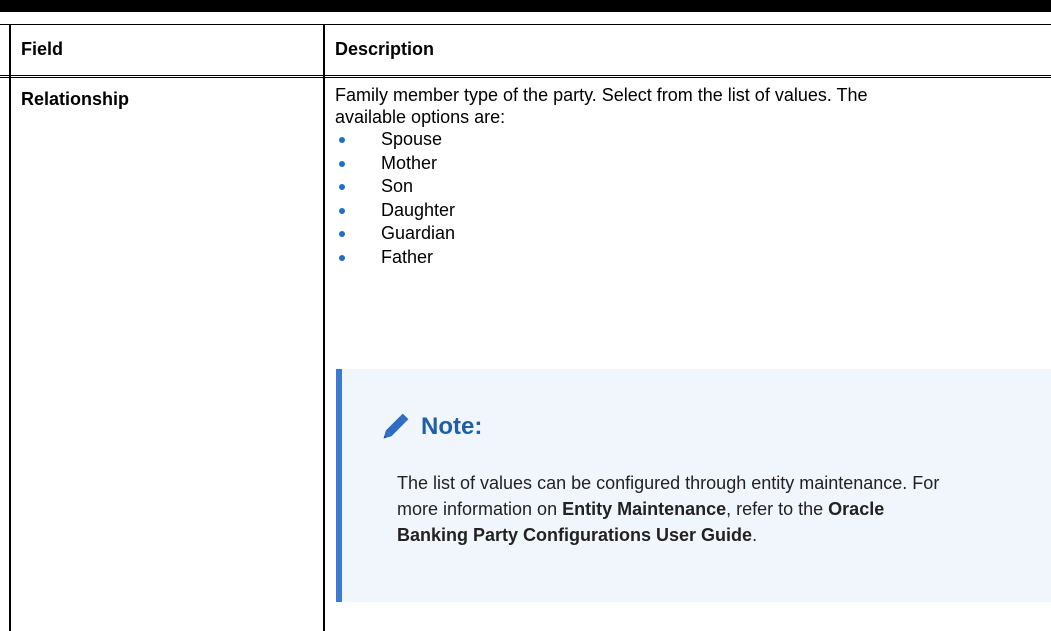  Describe the element at coordinates (324, 327) in the screenshot. I see `column-divider` at that location.